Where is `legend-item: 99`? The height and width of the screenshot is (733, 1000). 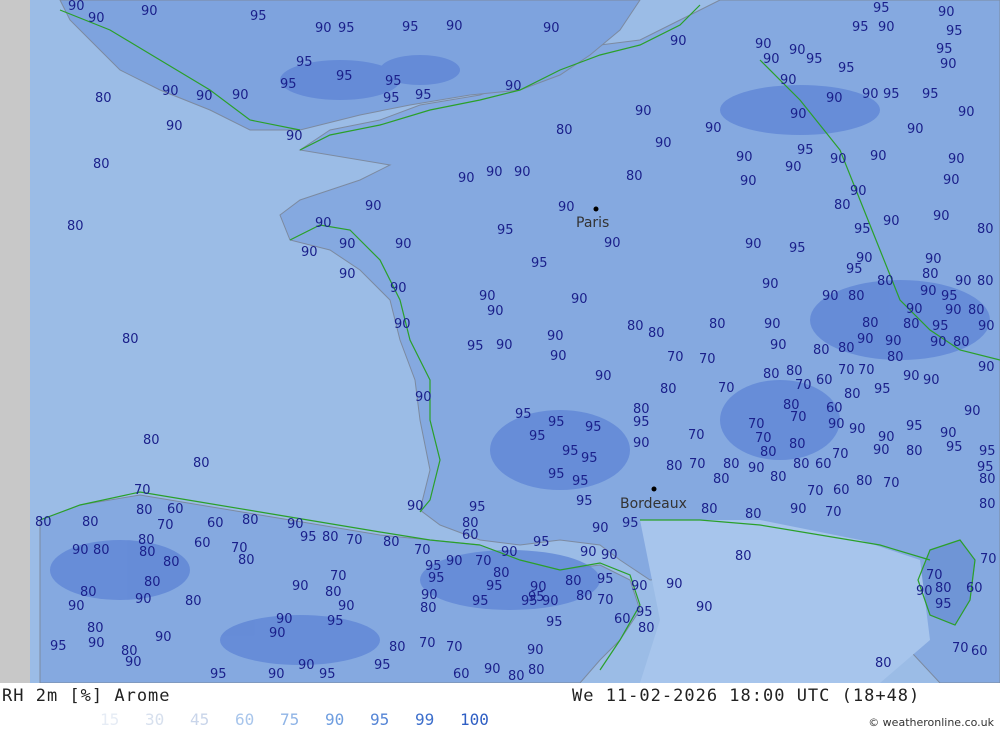
legend-item: 99 is located at coordinates (425, 719).